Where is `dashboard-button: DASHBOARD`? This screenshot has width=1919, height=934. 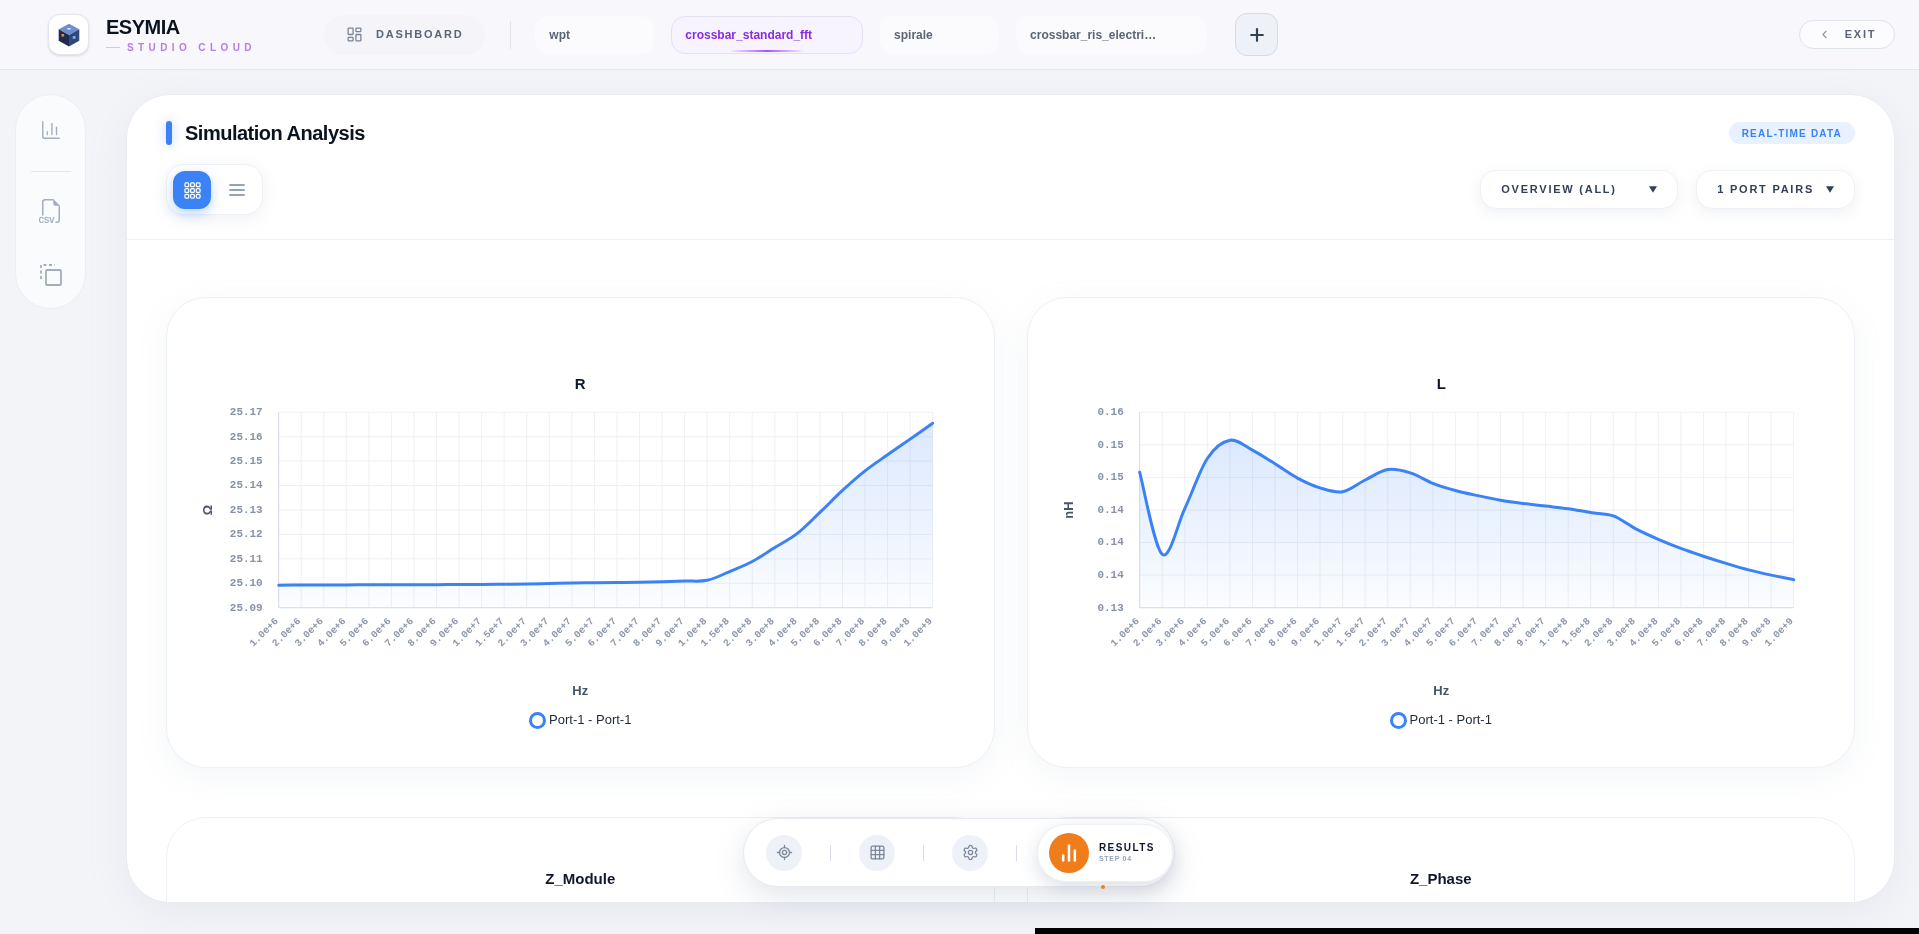
dashboard-button: DASHBOARD is located at coordinates (405, 34).